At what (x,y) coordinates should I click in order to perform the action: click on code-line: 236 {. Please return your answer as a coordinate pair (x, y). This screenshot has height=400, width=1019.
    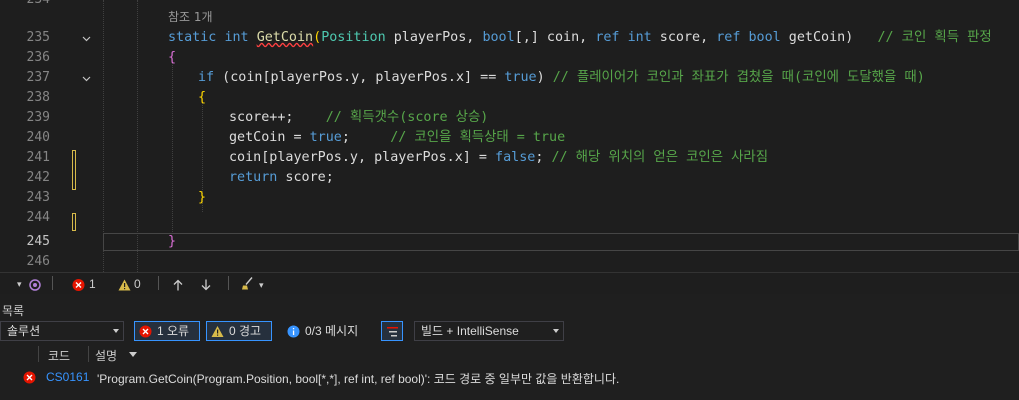
    Looking at the image, I should click on (509, 58).